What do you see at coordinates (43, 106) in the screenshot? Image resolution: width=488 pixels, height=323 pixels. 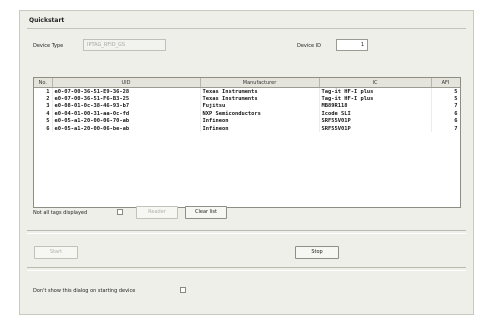 I see `cell-no: 3` at bounding box center [43, 106].